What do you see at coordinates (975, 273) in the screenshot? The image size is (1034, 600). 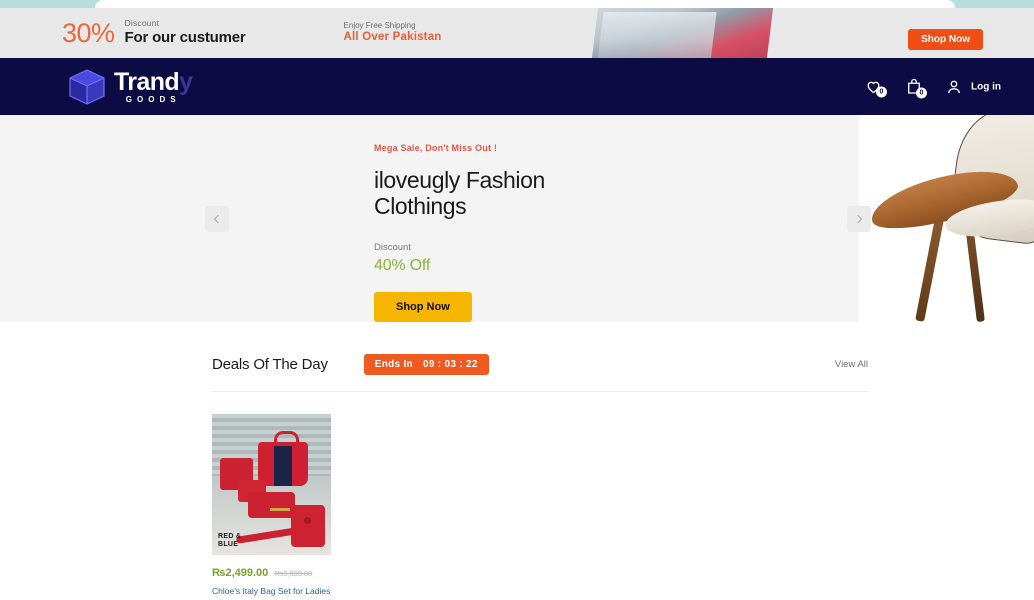 I see `chair-leg-right` at bounding box center [975, 273].